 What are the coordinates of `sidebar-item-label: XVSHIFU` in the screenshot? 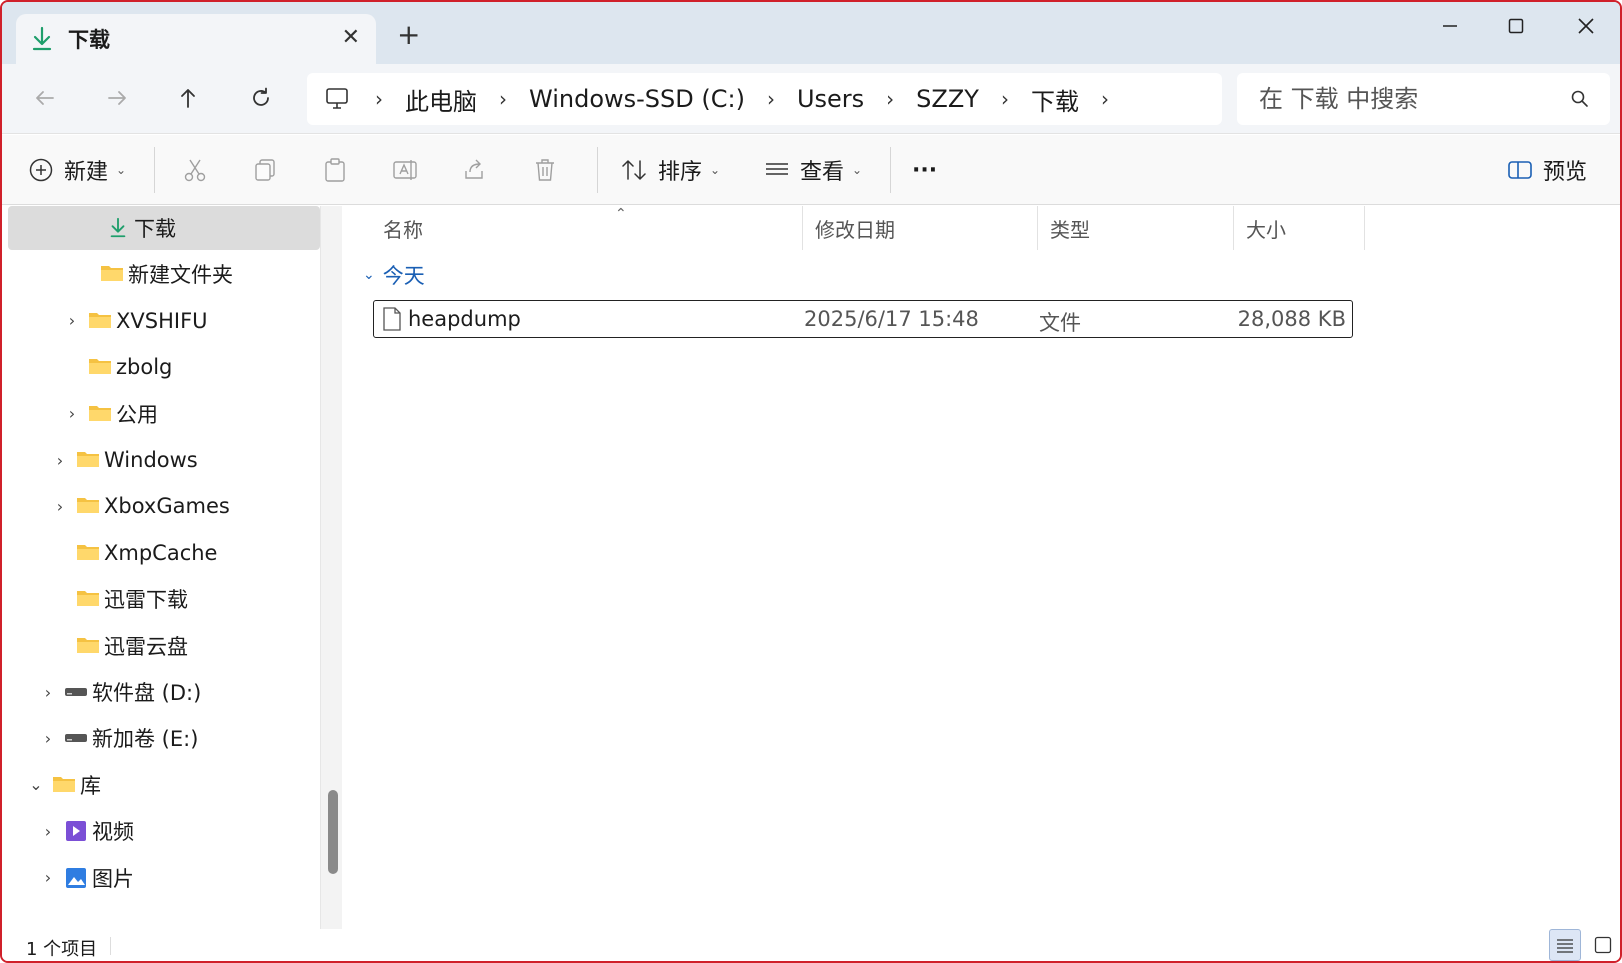 It's located at (162, 320).